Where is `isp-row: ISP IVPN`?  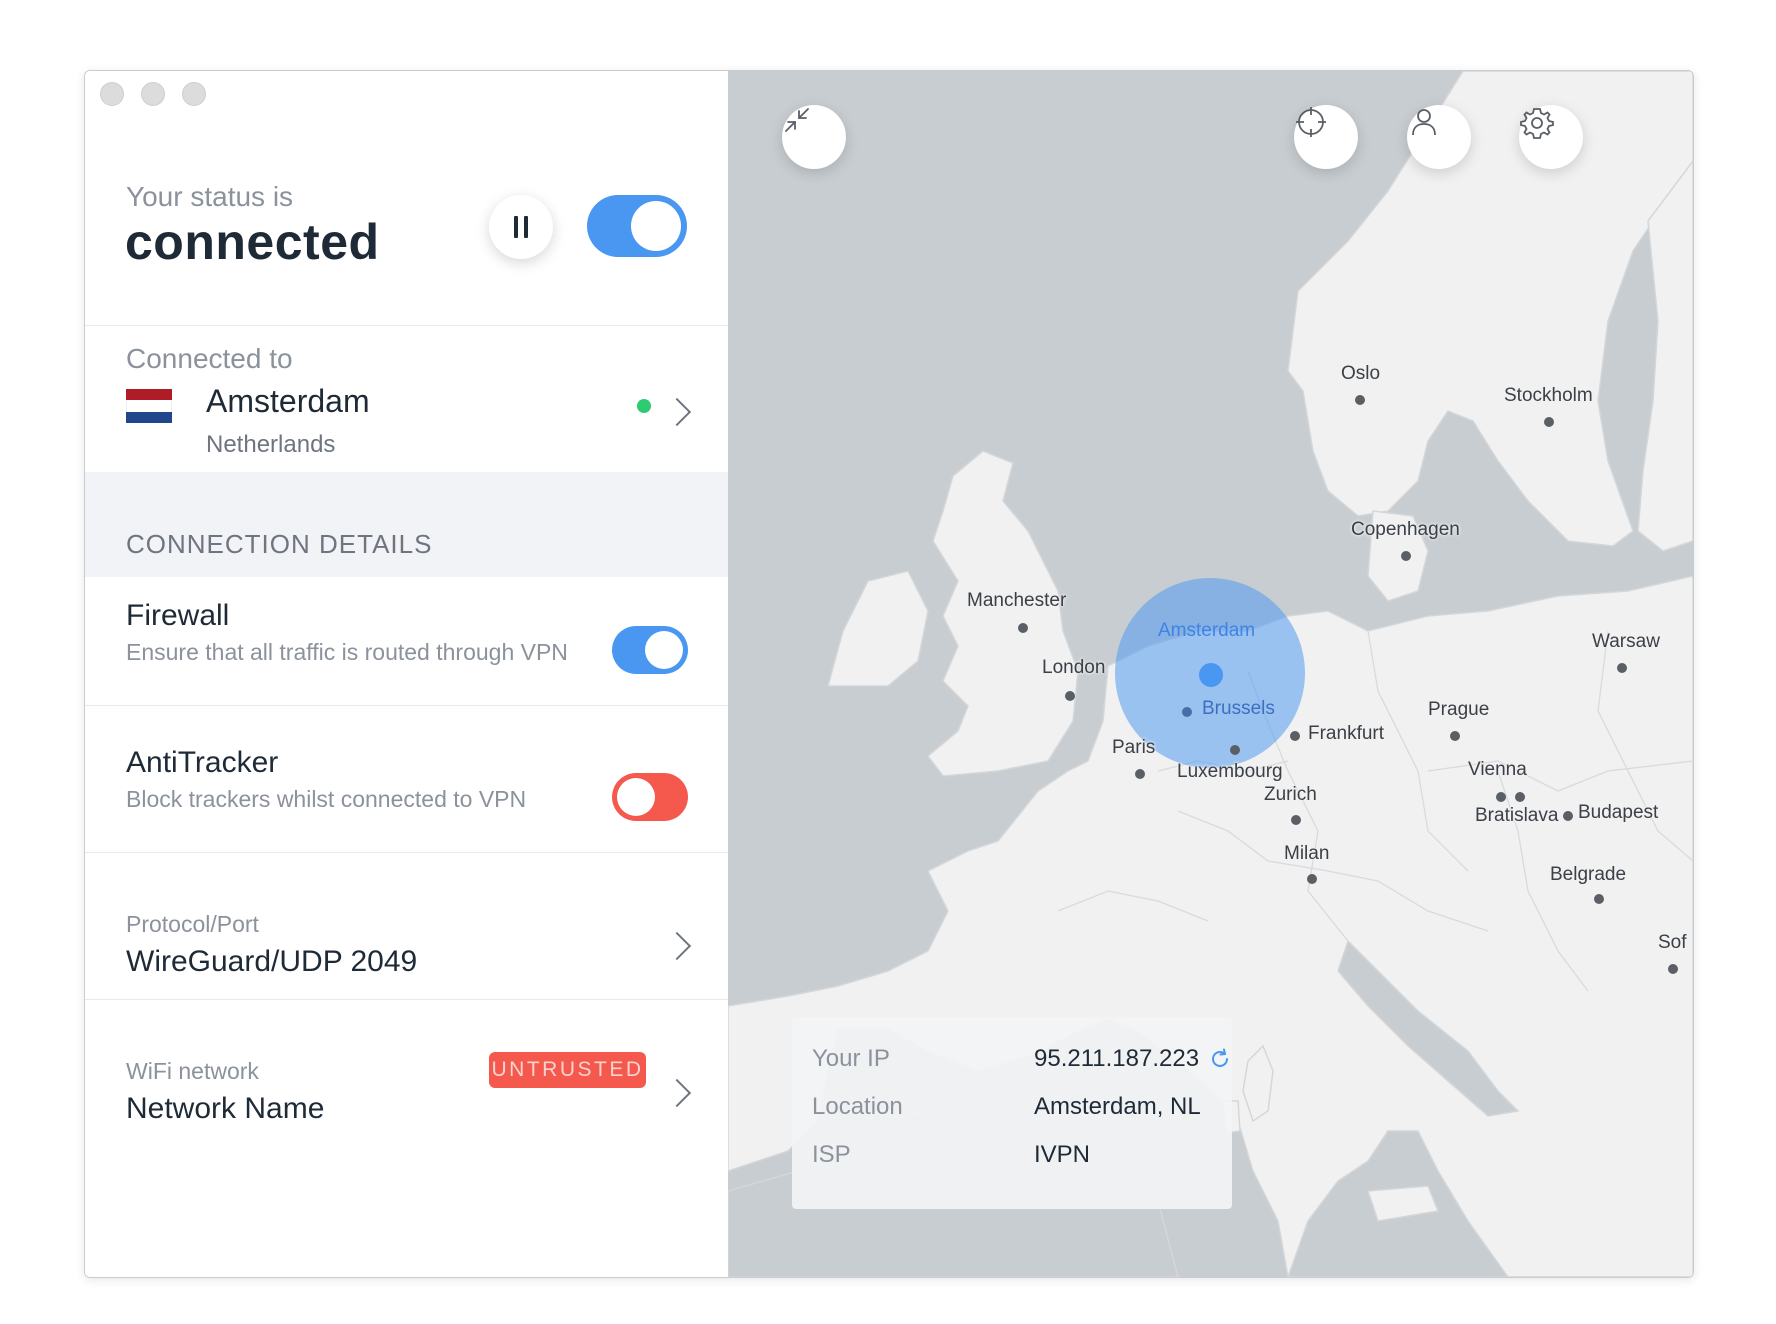 isp-row: ISP IVPN is located at coordinates (1012, 1155).